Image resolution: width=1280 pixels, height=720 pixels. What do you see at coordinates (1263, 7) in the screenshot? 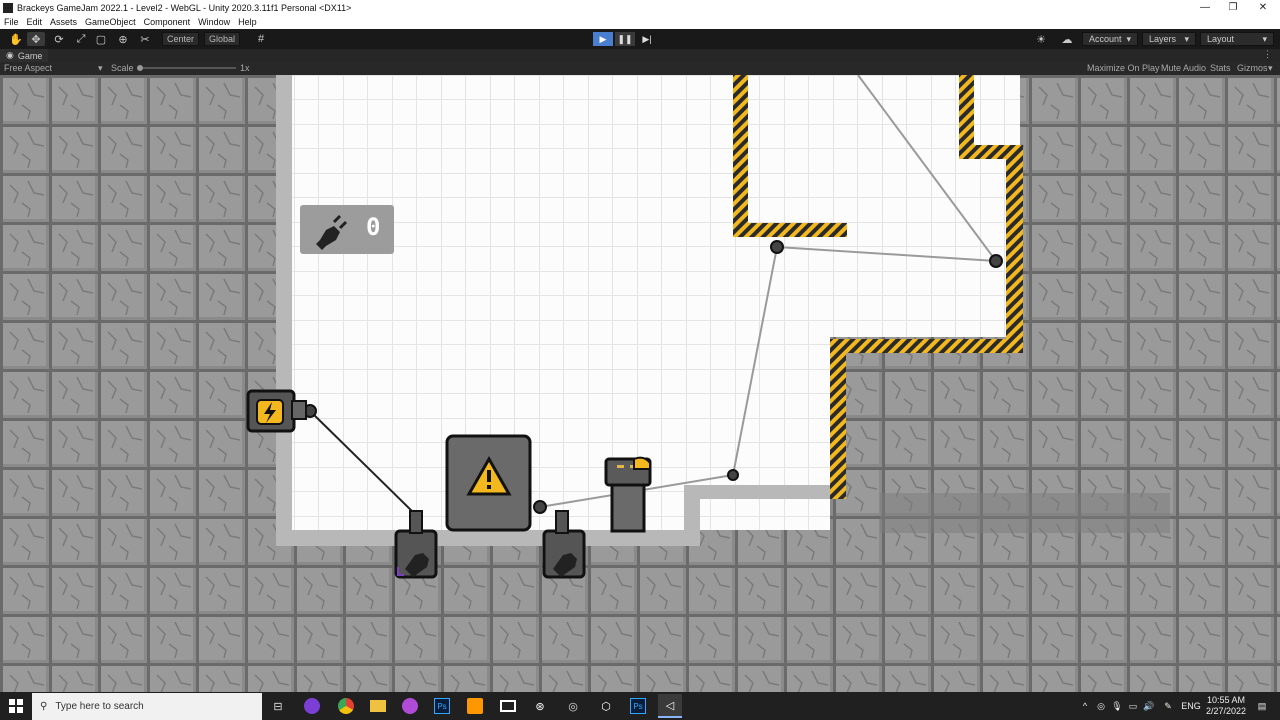
I see `close-button: ✕` at bounding box center [1263, 7].